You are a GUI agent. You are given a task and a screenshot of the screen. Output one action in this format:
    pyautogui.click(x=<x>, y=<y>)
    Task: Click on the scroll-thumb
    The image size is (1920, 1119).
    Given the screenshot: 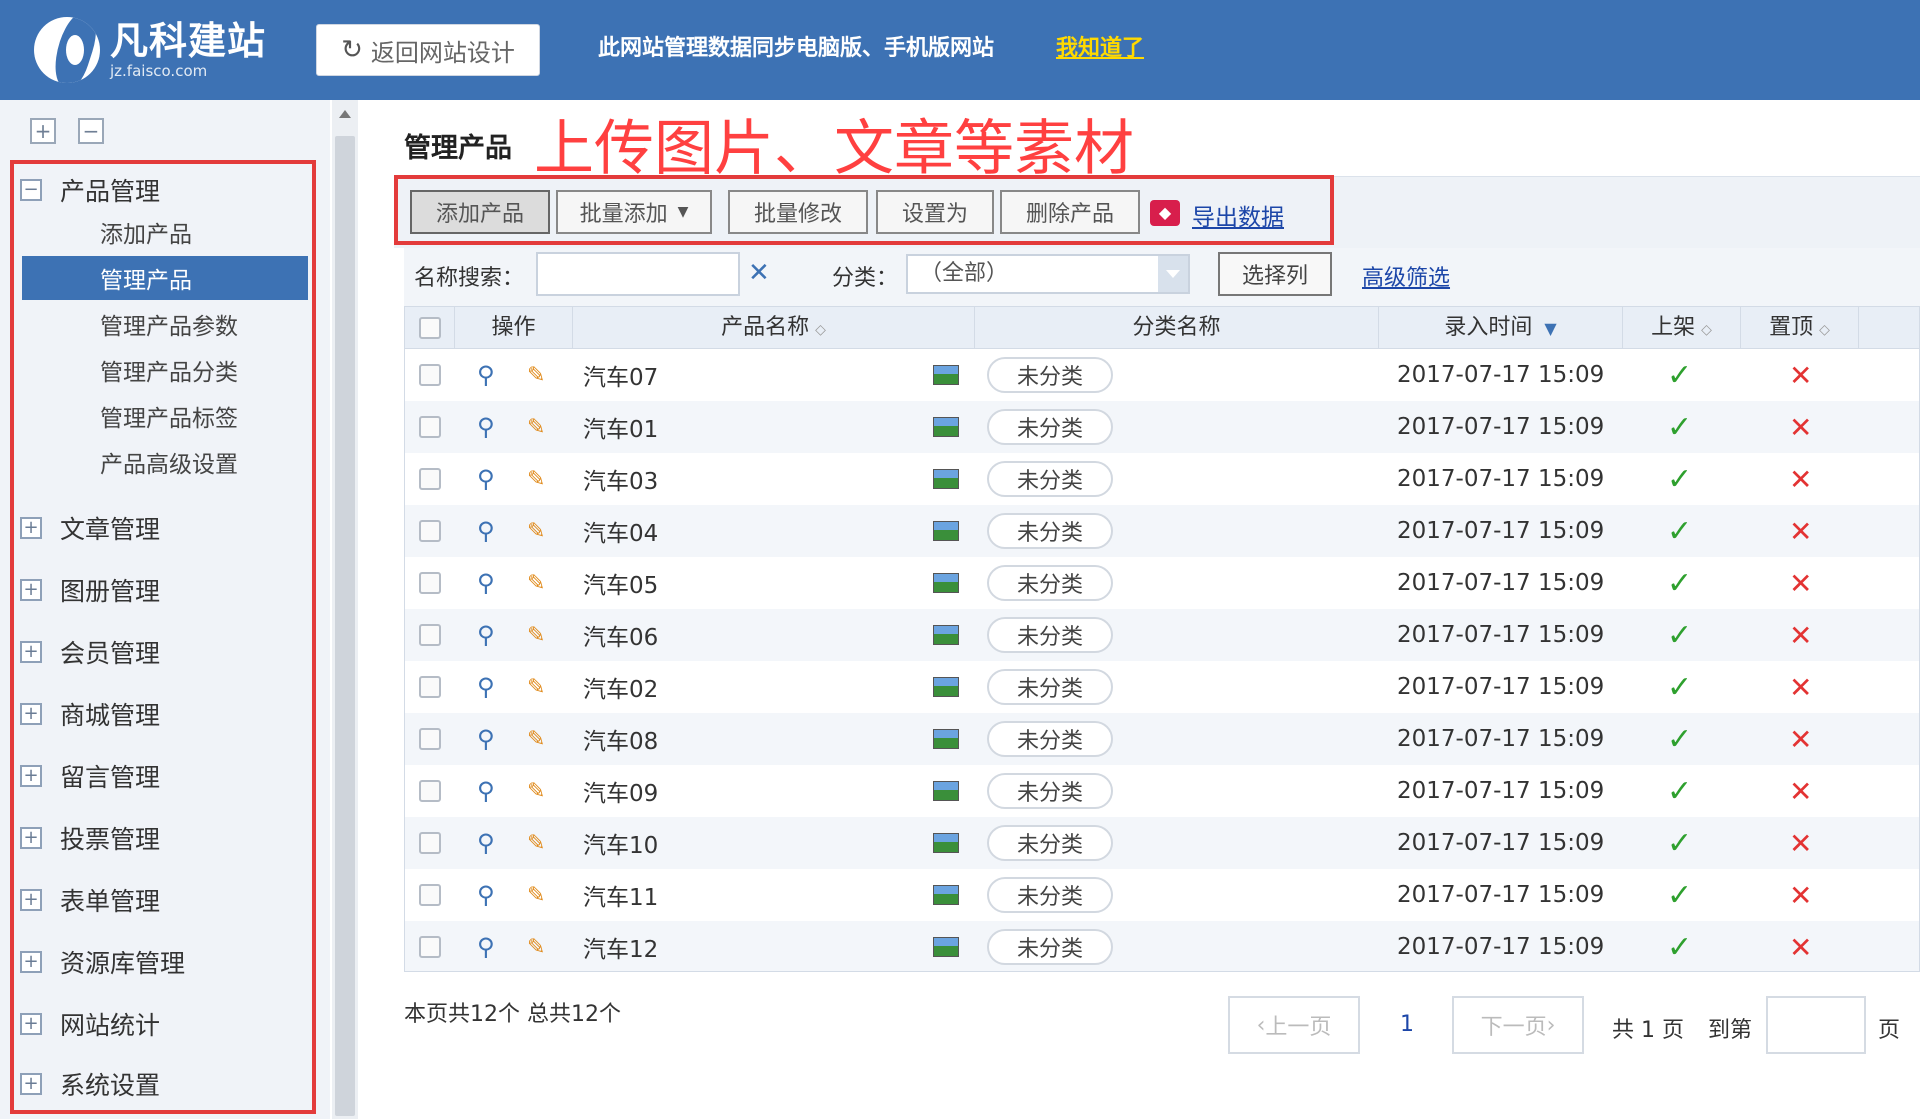 What is the action you would take?
    pyautogui.click(x=345, y=626)
    